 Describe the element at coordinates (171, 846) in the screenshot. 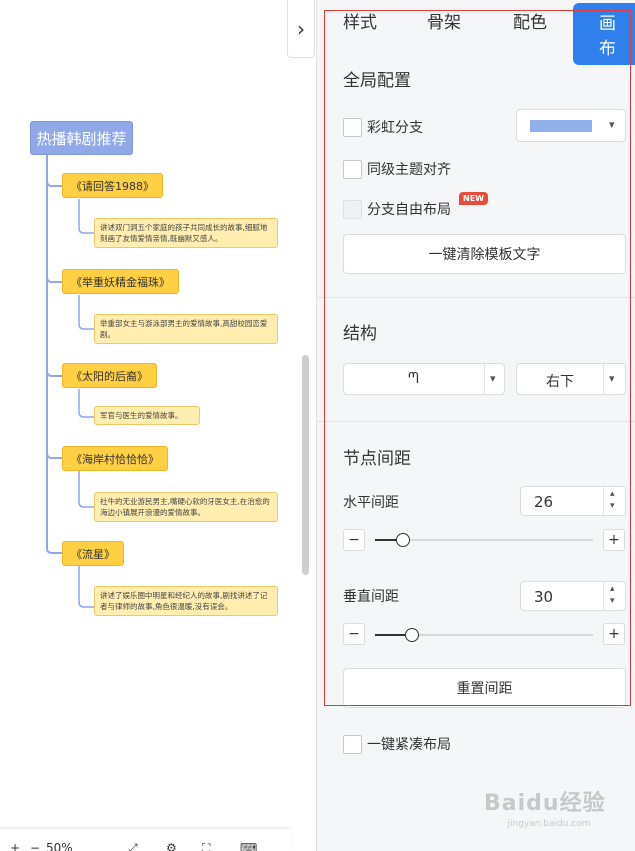

I see `settings-icon: ⚙` at that location.